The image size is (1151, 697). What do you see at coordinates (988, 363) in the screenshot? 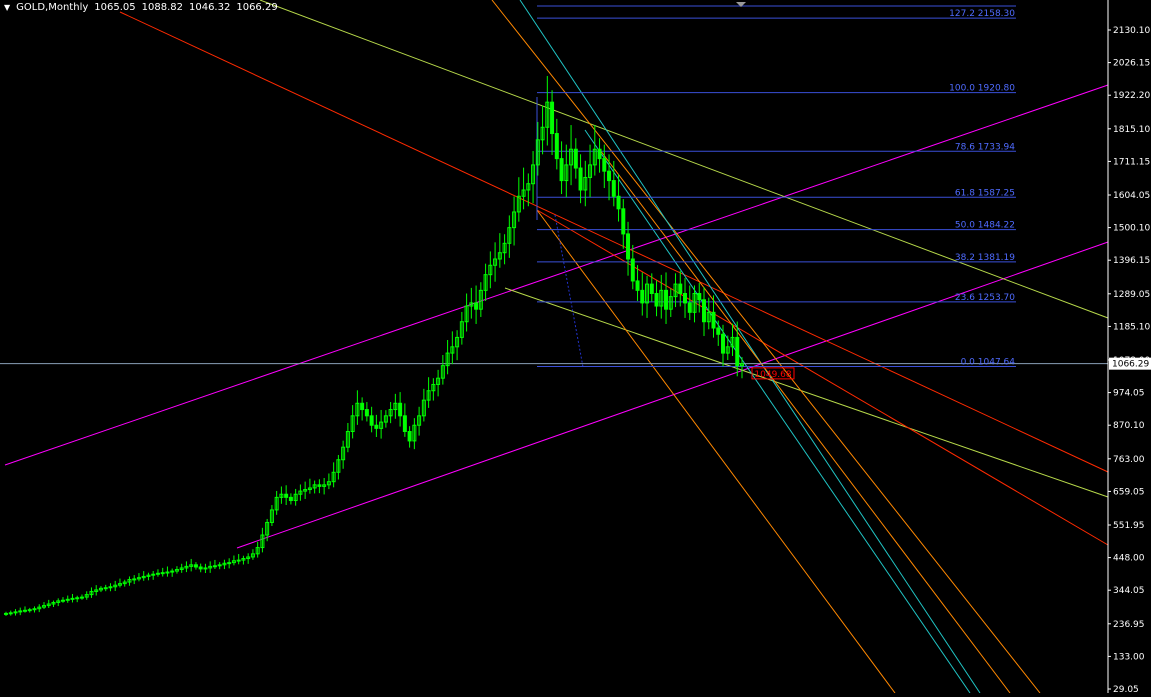
I see `fib-level-label: 0.0 1047.64` at bounding box center [988, 363].